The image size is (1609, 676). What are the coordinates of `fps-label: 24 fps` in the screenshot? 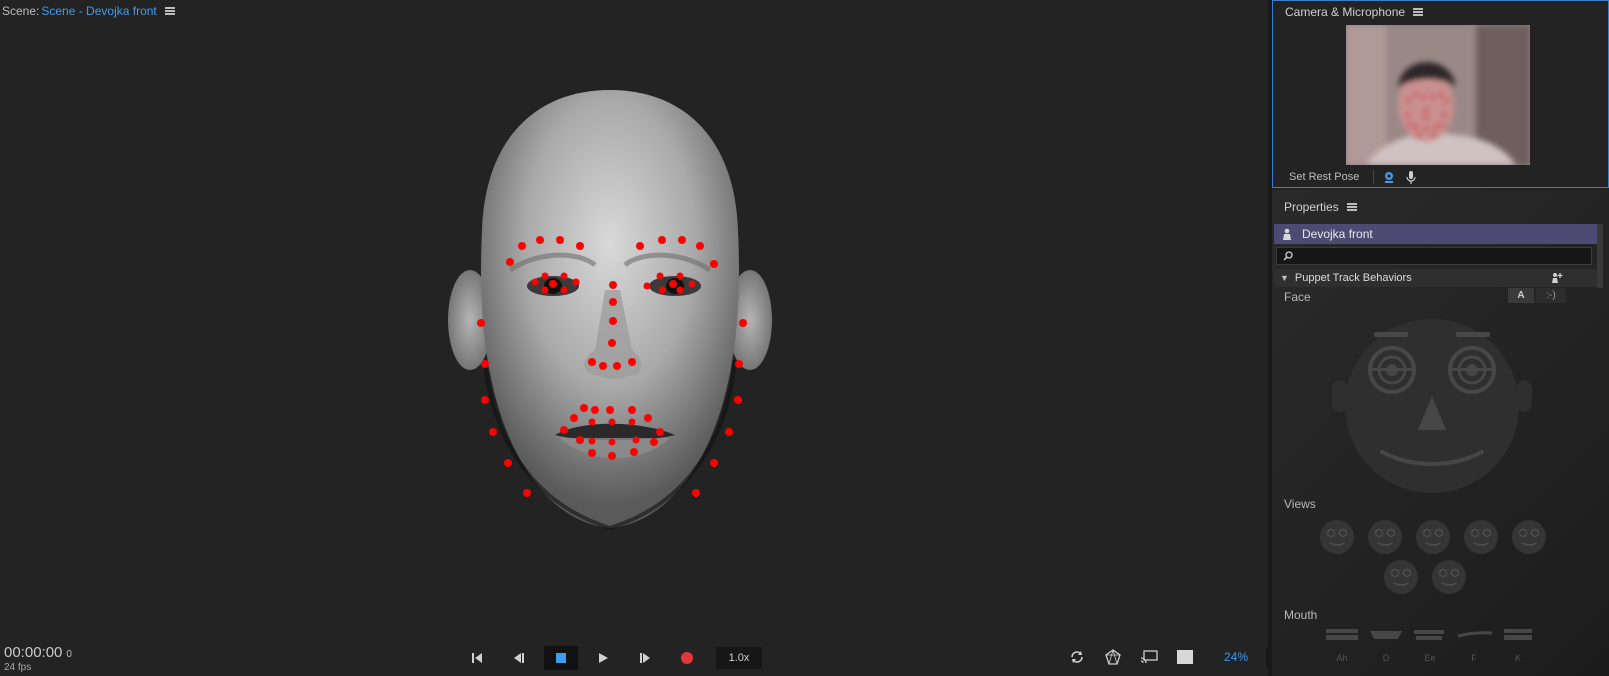 It's located at (18, 667).